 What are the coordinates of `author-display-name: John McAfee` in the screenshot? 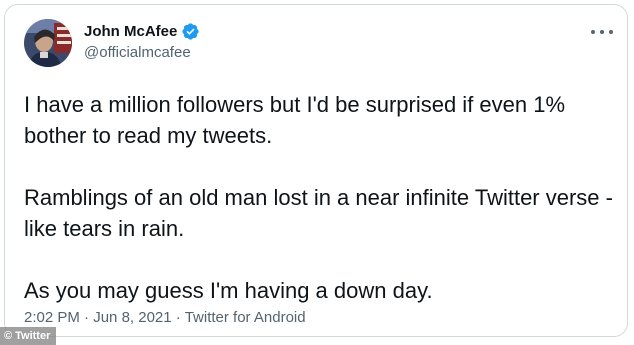 It's located at (130, 31).